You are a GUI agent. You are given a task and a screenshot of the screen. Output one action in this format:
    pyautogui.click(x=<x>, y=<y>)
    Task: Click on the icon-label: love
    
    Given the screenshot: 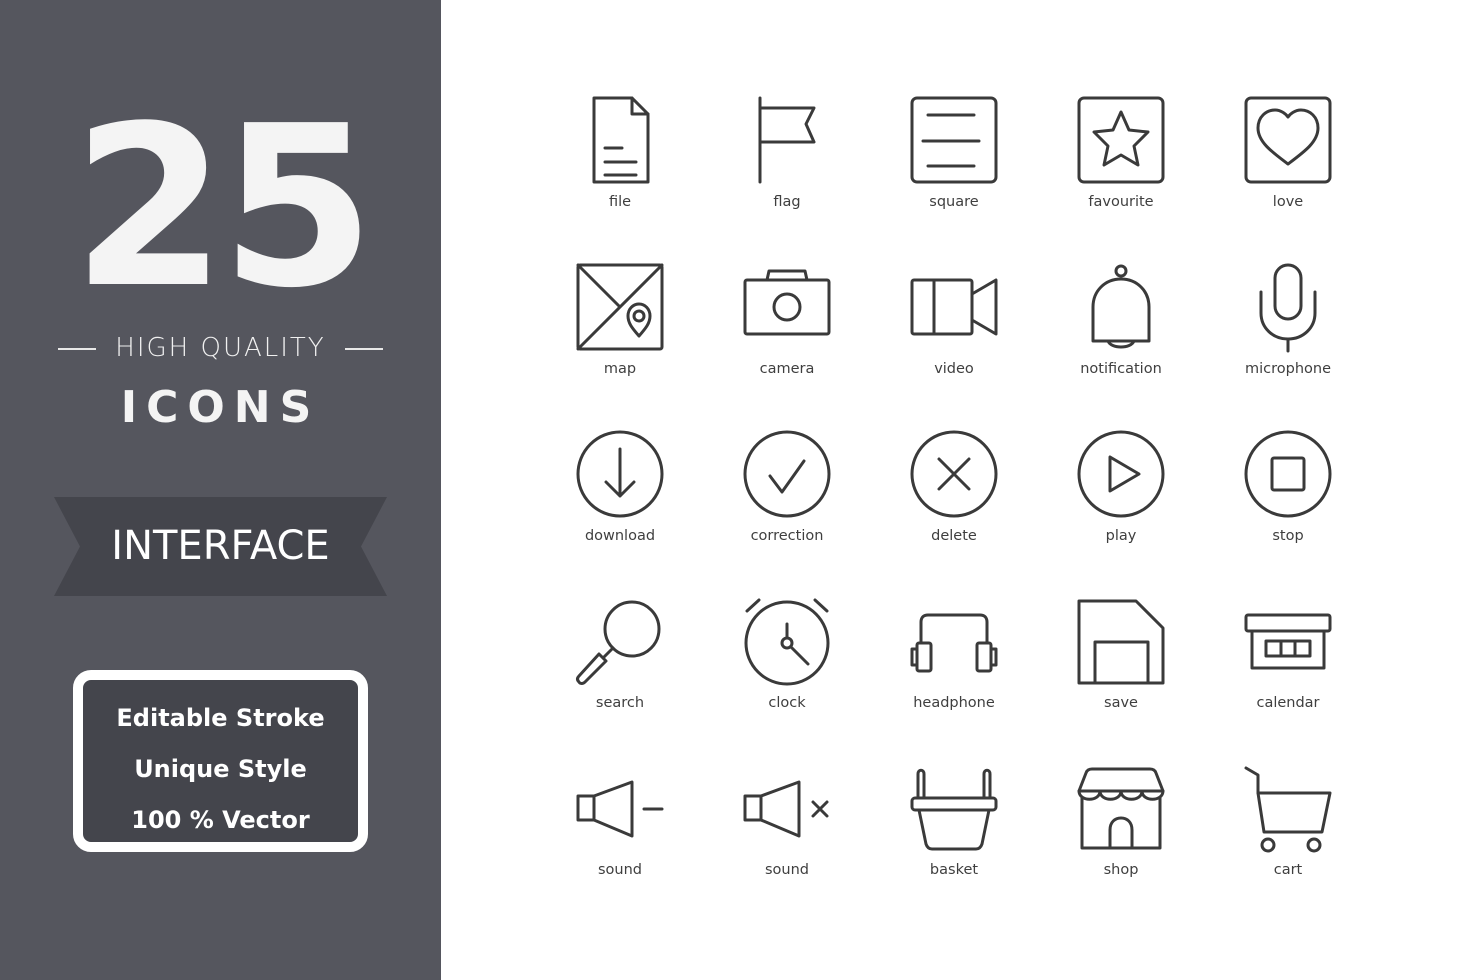 What is the action you would take?
    pyautogui.click(x=1288, y=202)
    